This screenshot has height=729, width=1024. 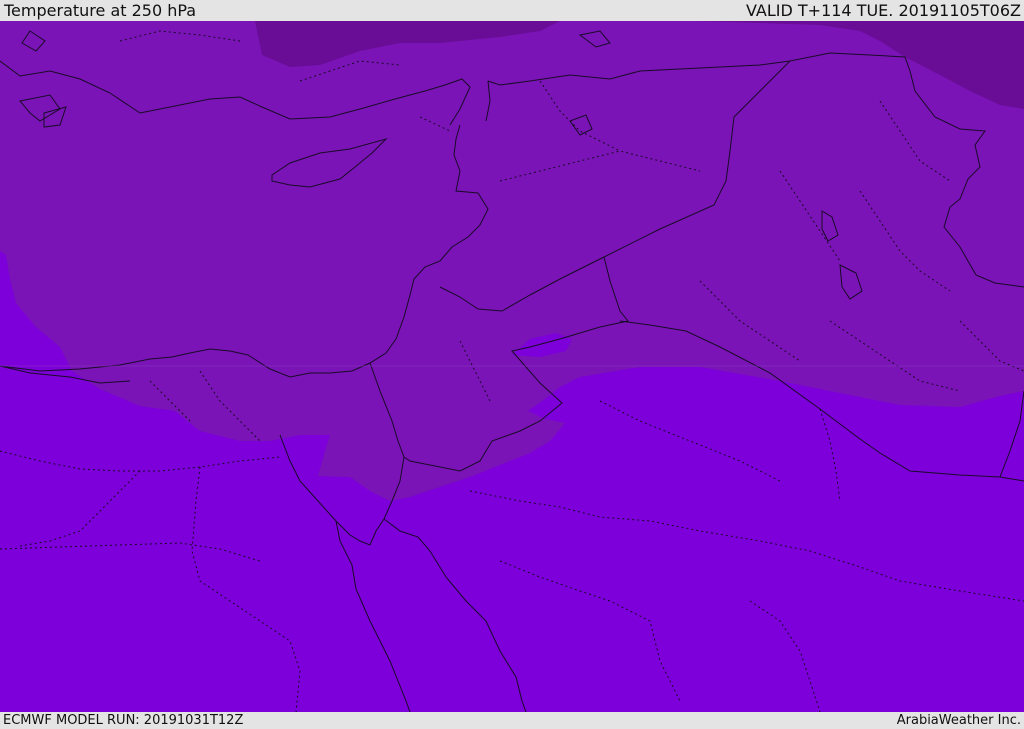 What do you see at coordinates (958, 720) in the screenshot?
I see `credit-label: ArabiaWeather Inc.` at bounding box center [958, 720].